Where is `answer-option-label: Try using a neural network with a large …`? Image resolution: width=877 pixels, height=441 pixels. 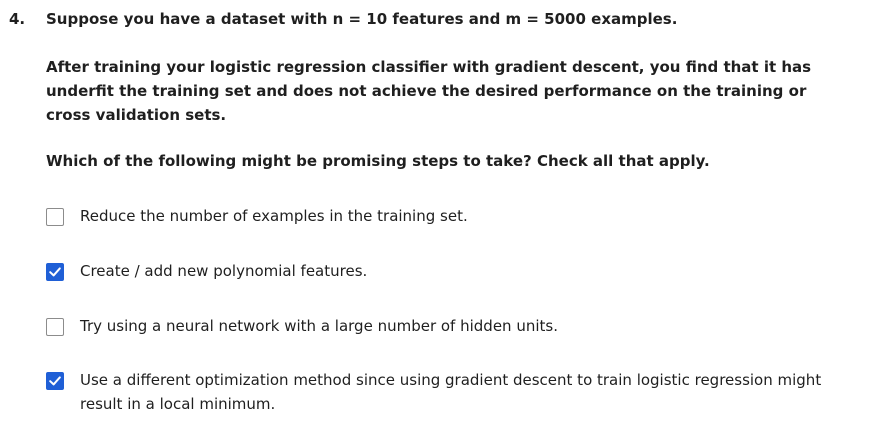
answer-option-label: Try using a neural network with a large … is located at coordinates (319, 326).